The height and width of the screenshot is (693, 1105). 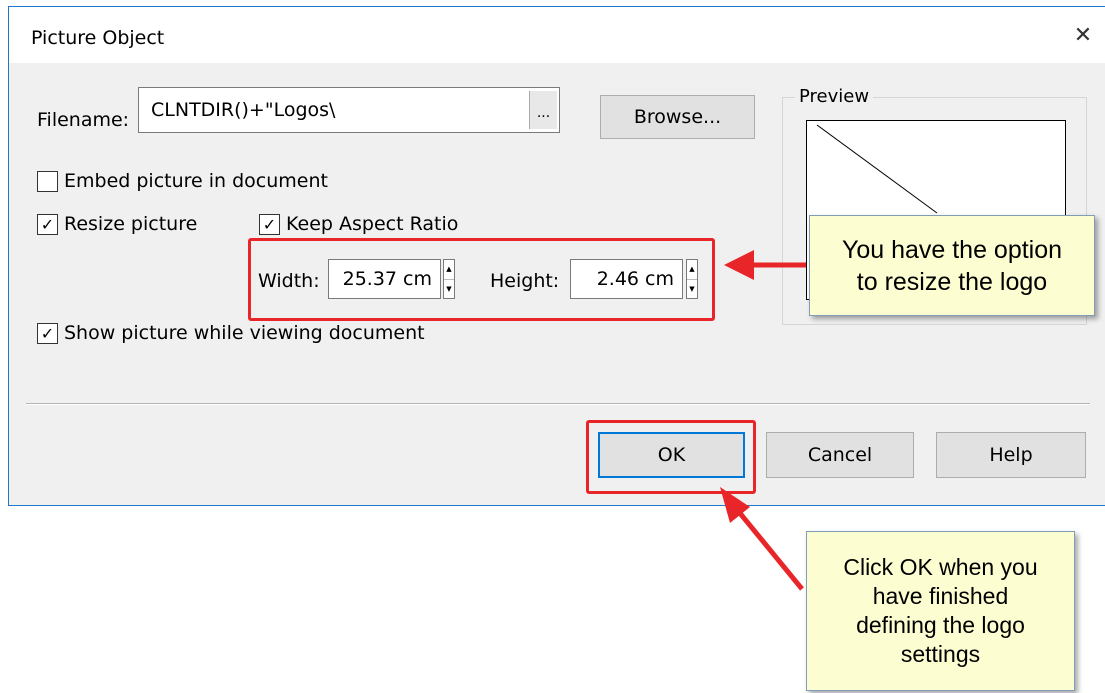 I want to click on filename-label: Filename:, so click(x=83, y=120).